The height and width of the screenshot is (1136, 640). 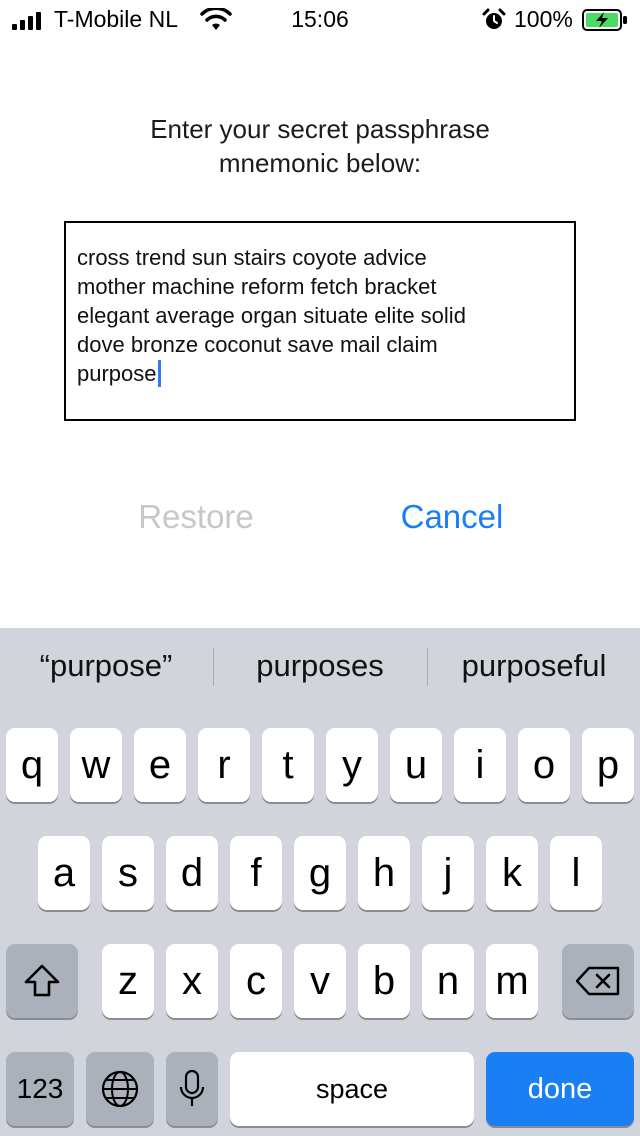 I want to click on key-r: r, so click(x=224, y=765).